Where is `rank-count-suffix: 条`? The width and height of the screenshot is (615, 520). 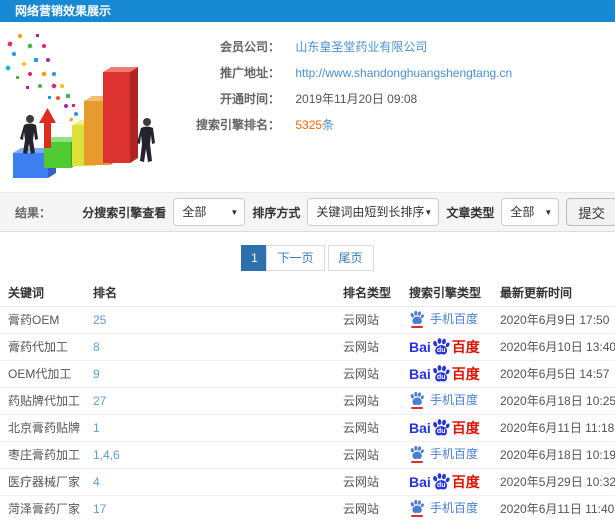 rank-count-suffix: 条 is located at coordinates (328, 125).